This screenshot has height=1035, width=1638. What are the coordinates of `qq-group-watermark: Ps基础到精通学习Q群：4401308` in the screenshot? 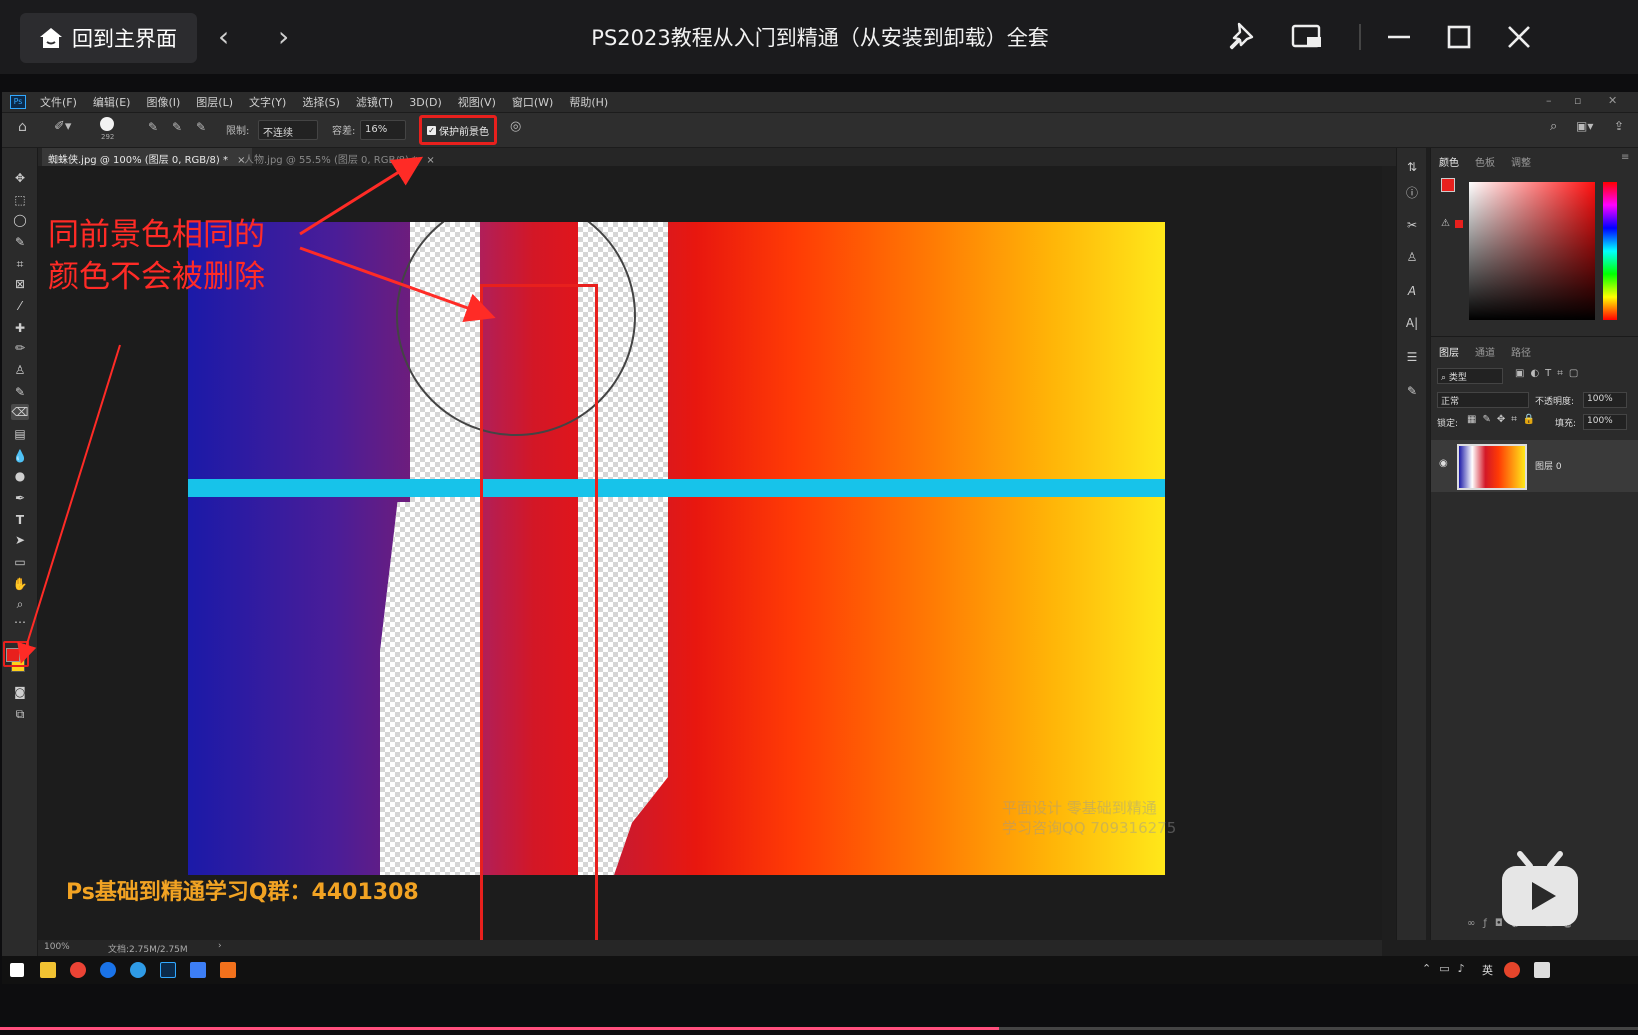 It's located at (242, 892).